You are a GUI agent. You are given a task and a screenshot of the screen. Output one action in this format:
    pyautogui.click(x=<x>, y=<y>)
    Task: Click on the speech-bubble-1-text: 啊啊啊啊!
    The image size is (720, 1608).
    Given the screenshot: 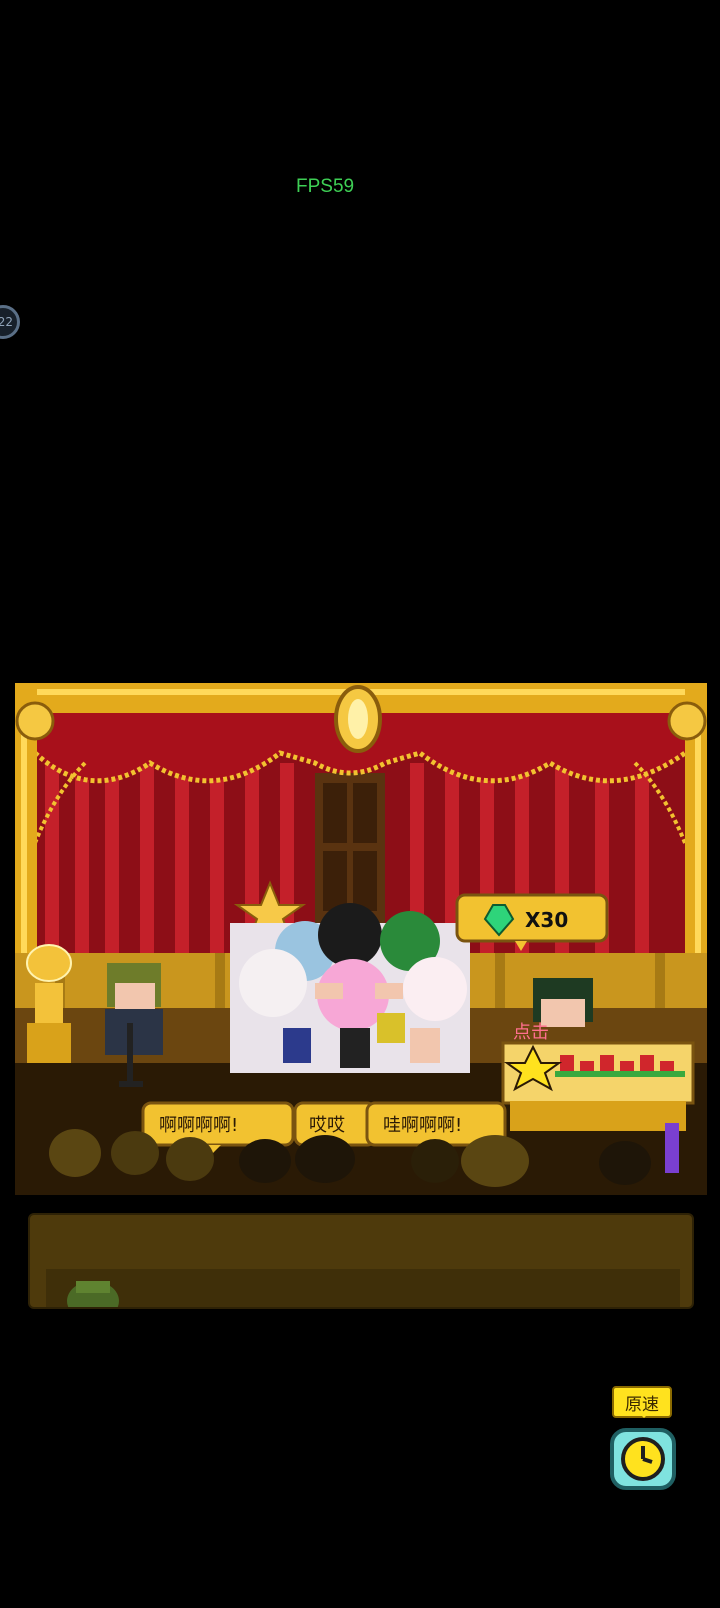 What is the action you would take?
    pyautogui.click(x=198, y=1125)
    